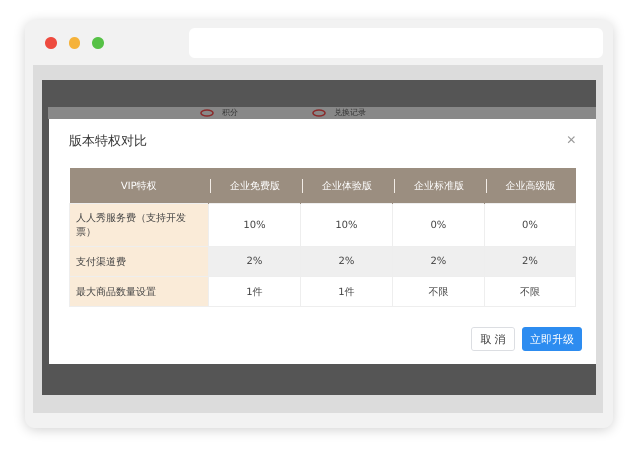 This screenshot has width=640, height=450. I want to click on column-header: 企业高级版, so click(530, 186).